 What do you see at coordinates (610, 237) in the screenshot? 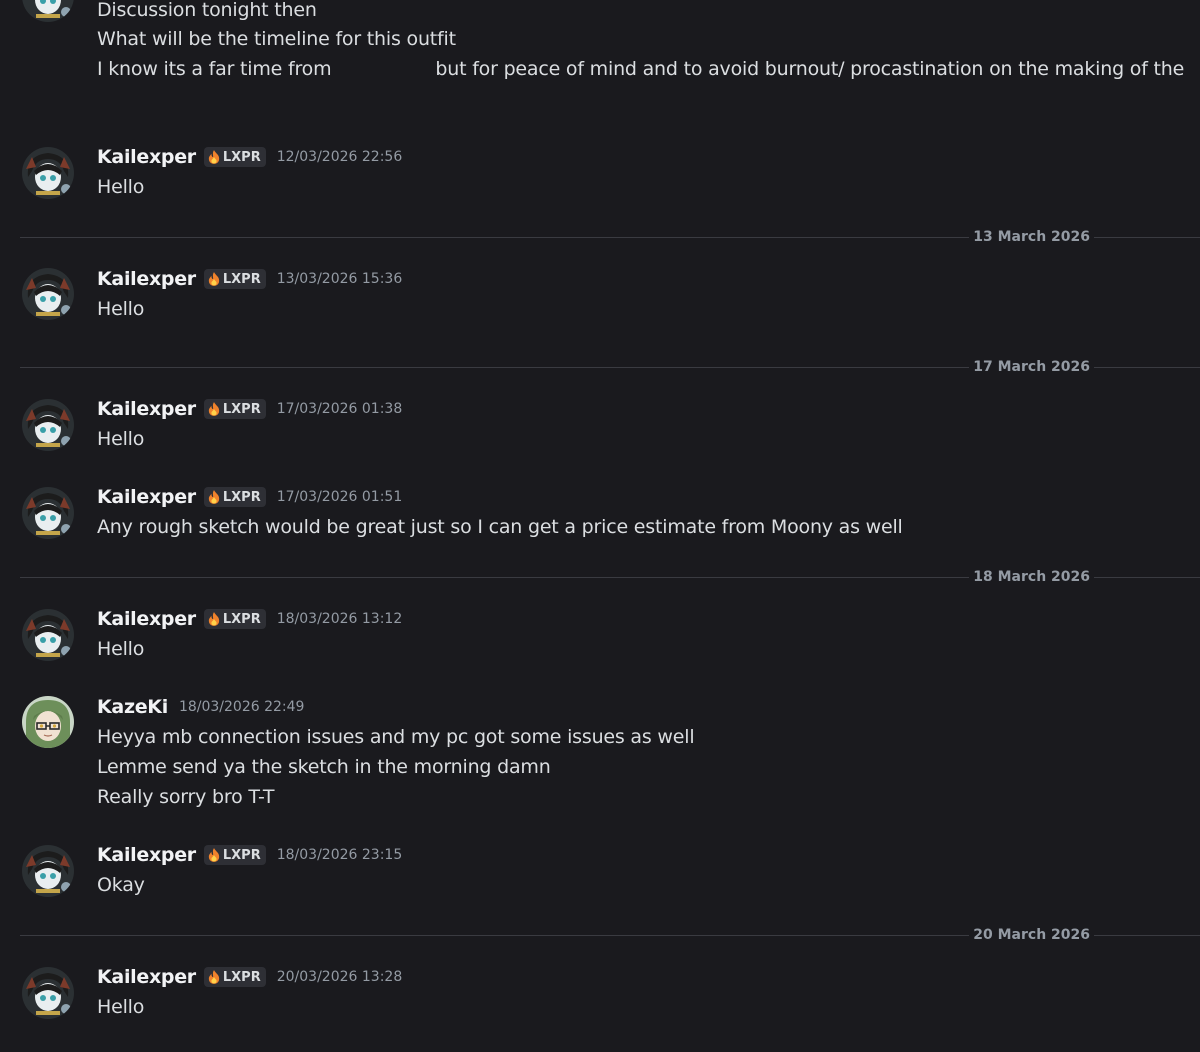
I see `date-divider: 13 March 2026` at bounding box center [610, 237].